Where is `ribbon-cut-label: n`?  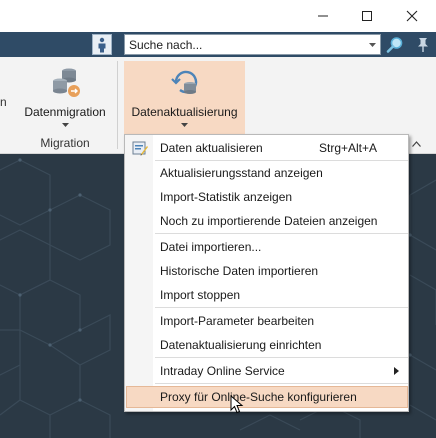
ribbon-cut-label: n is located at coordinates (3, 102).